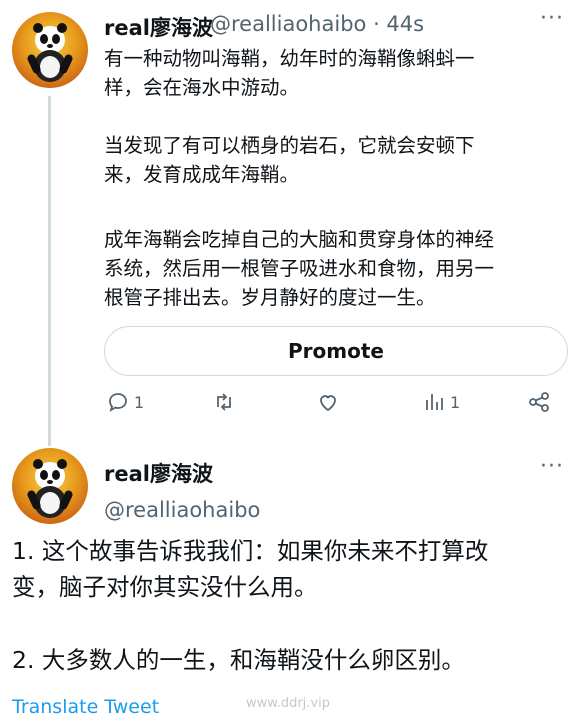 The image size is (576, 725). What do you see at coordinates (288, 24) in the screenshot?
I see `author-handle-text: @realliaohaibo` at bounding box center [288, 24].